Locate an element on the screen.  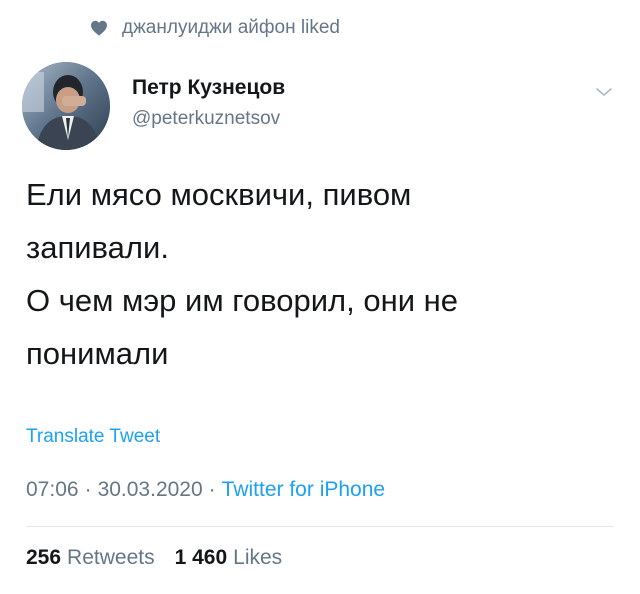
retweets-count: 256 is located at coordinates (43, 558).